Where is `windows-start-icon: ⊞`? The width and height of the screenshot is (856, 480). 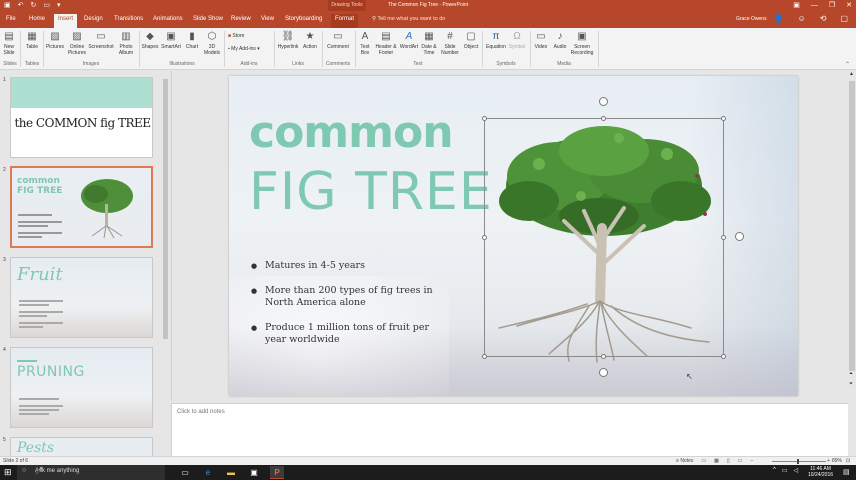
windows-start-icon: ⊞ is located at coordinates (8, 472).